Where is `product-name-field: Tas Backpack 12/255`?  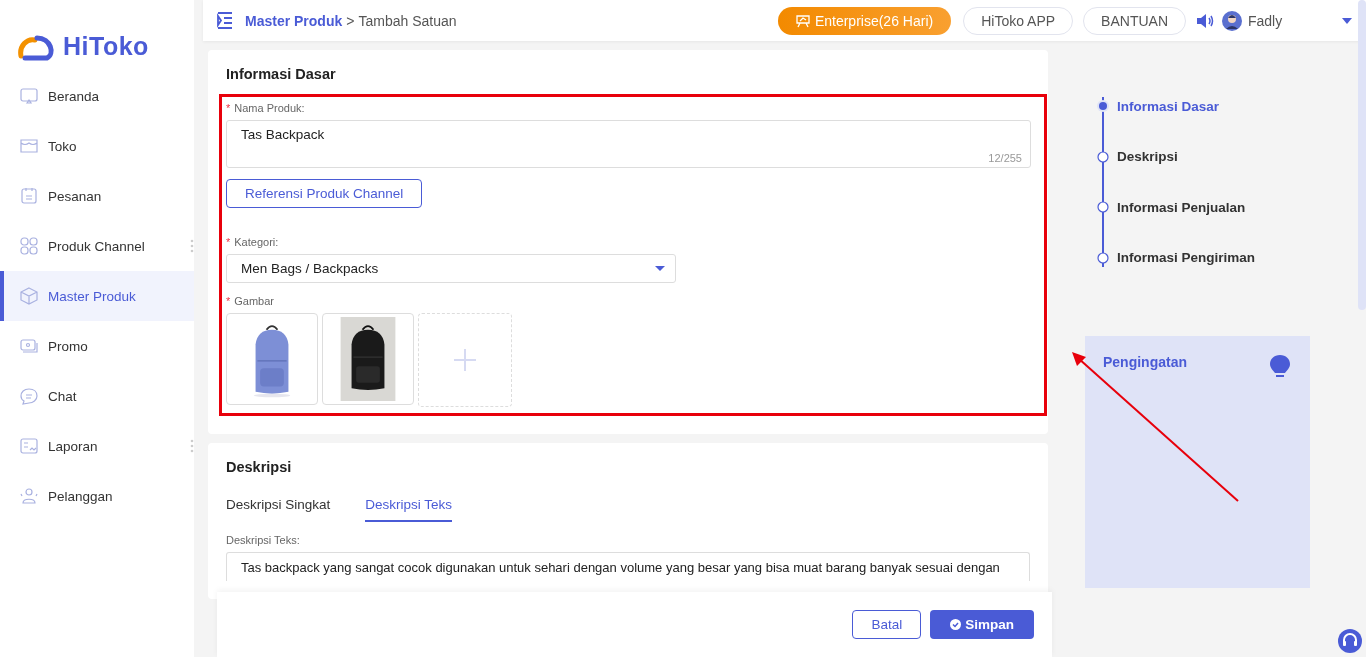 product-name-field: Tas Backpack 12/255 is located at coordinates (628, 144).